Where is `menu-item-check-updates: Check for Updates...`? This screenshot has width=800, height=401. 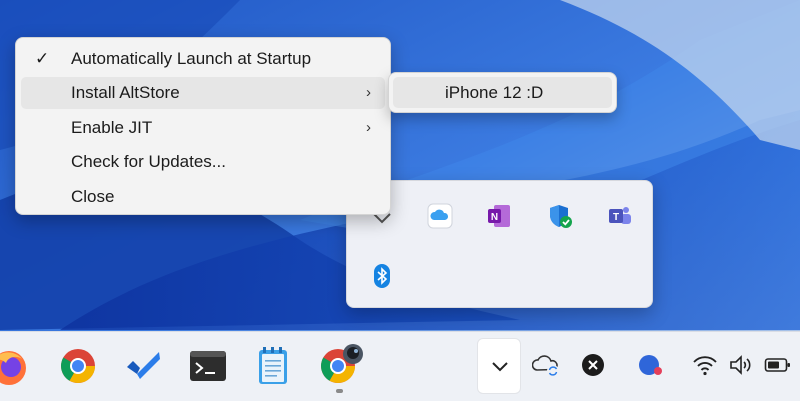
menu-item-check-updates: Check for Updates... is located at coordinates (203, 162).